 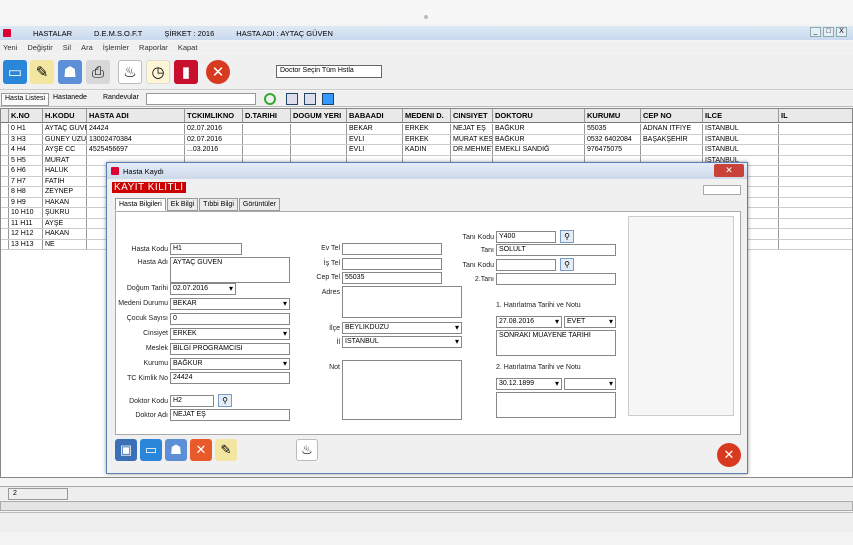 What do you see at coordinates (15, 72) in the screenshot?
I see `new-file-icon: ▭` at bounding box center [15, 72].